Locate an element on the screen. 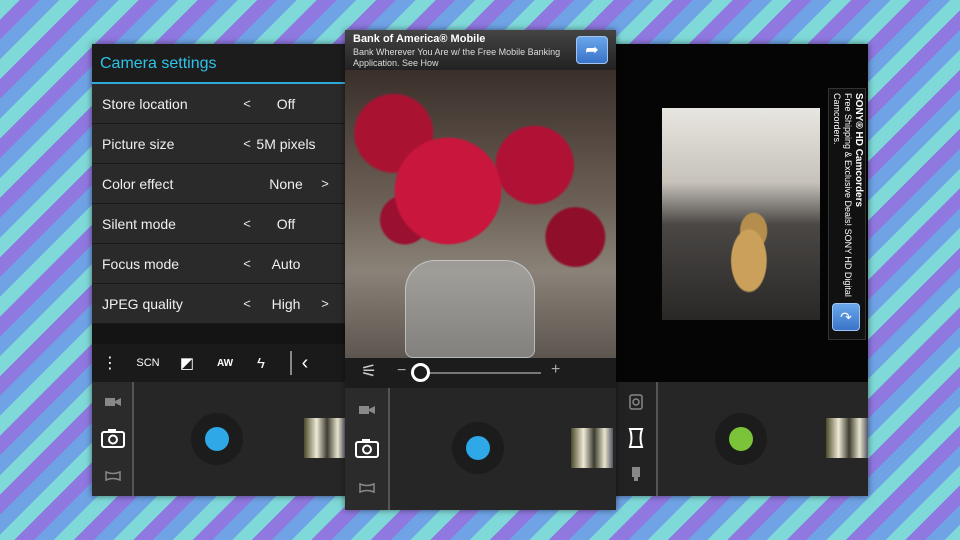 Image resolution: width=960 pixels, height=540 pixels. setting-value: Auto is located at coordinates (286, 263).